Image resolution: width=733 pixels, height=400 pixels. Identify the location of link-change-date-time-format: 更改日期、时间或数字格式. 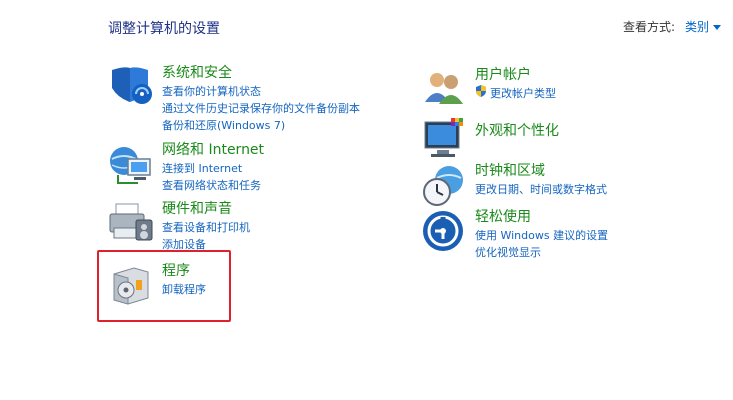
(541, 189).